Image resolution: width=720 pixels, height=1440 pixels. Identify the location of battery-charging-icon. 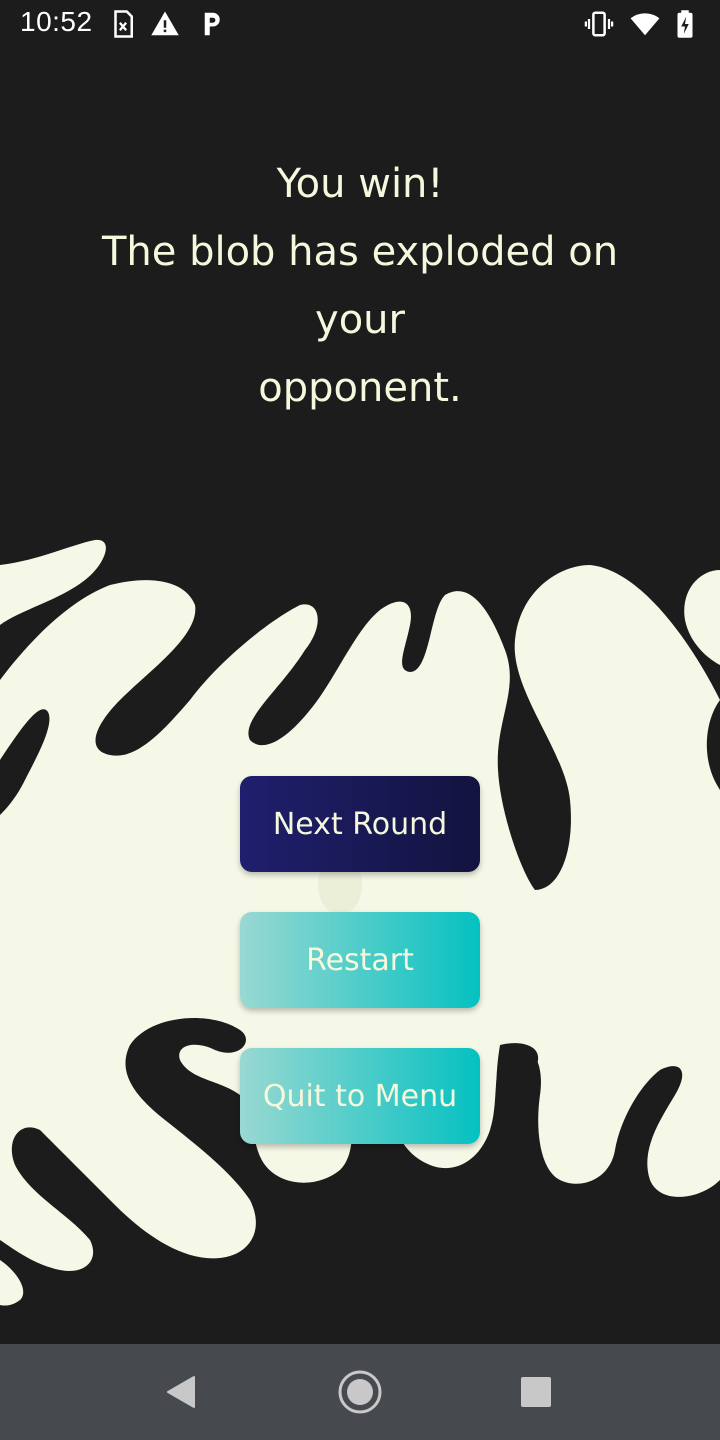
(685, 24).